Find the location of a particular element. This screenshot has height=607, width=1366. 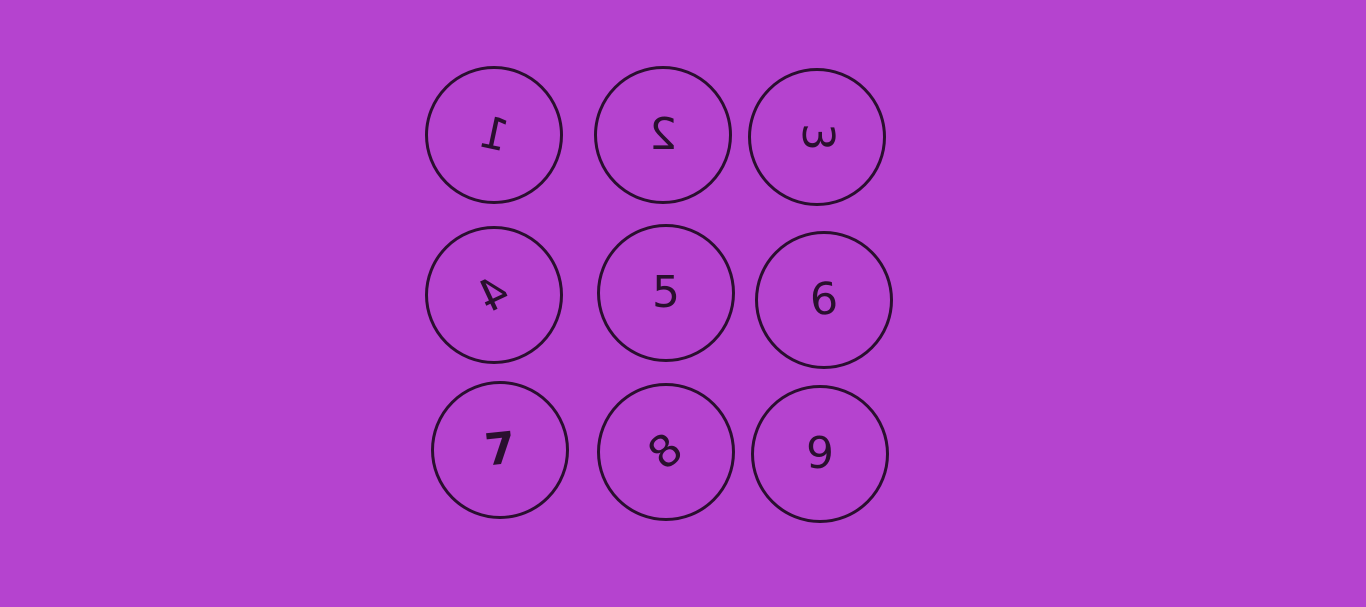

digit-label: 8 is located at coordinates (665, 452).